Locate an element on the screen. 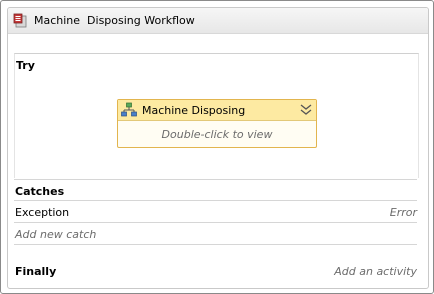  chevron-double-down-icon is located at coordinates (306, 110).